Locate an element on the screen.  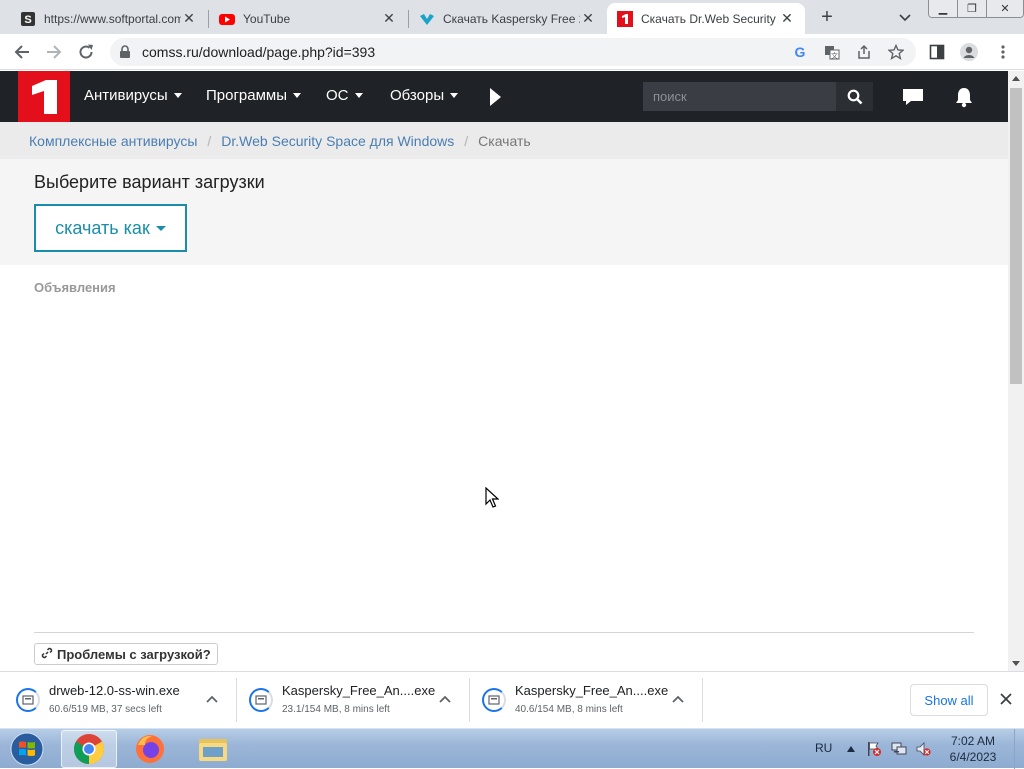
download-panel: Выберите вариант загрузки скачать как is located at coordinates (504, 212).